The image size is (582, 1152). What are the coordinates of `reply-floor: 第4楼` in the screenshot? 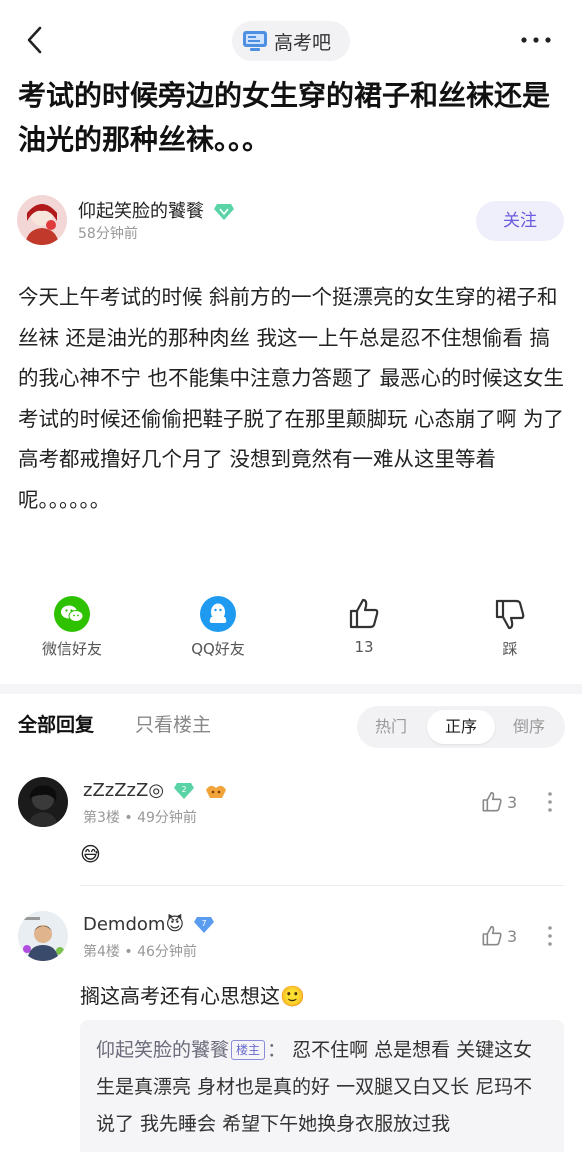 It's located at (101, 952).